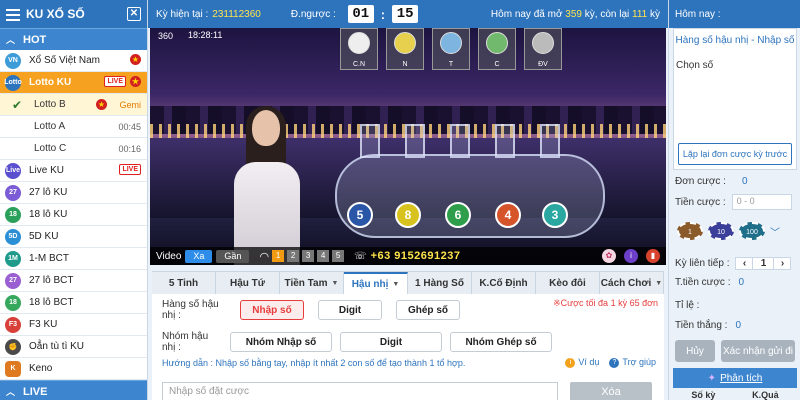 Image resolution: width=800 pixels, height=400 pixels. I want to click on 18bct-icon: 18, so click(13, 302).